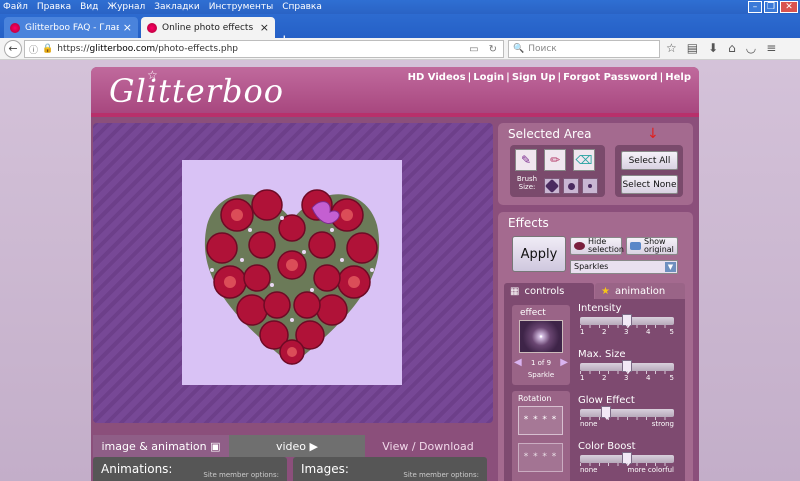 This screenshot has height=481, width=800. I want to click on selected-area-title: Selected Area, so click(550, 134).